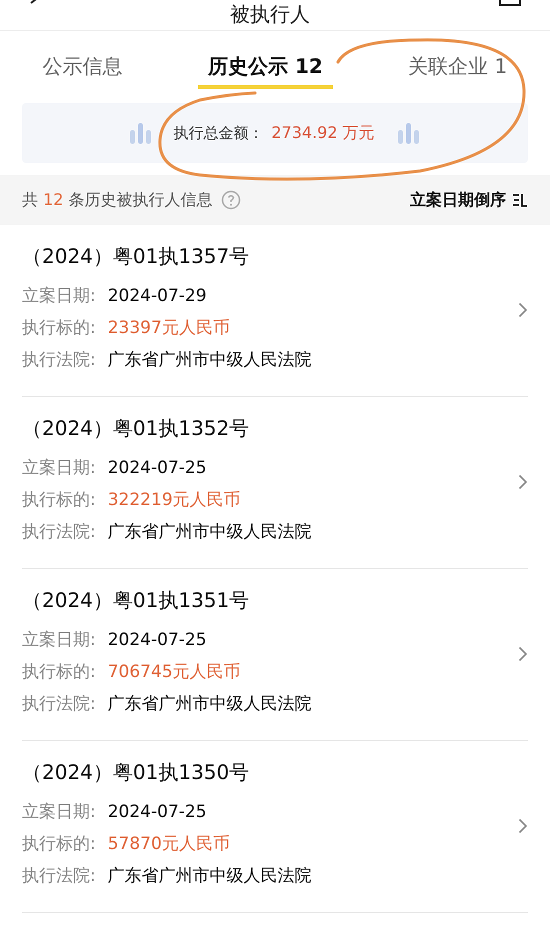  Describe the element at coordinates (230, 200) in the screenshot. I see `help-icon` at that location.